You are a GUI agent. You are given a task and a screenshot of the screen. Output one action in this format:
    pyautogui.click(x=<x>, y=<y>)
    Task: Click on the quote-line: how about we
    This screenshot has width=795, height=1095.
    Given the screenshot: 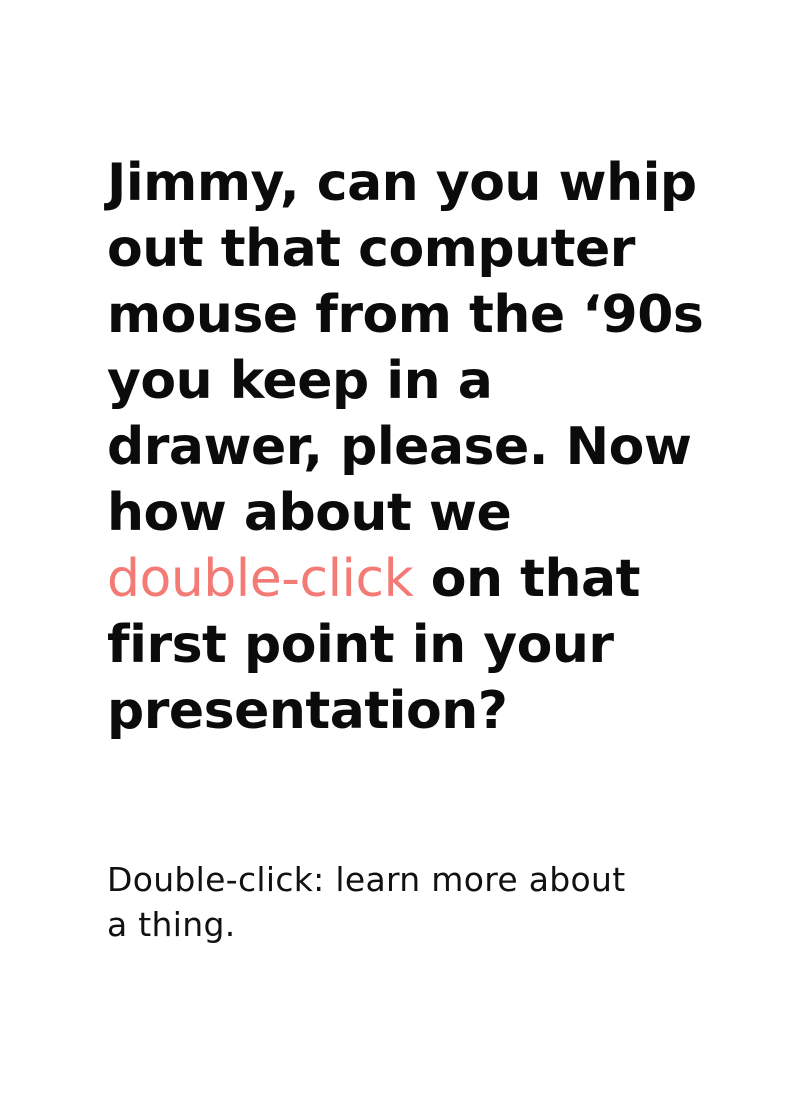 What is the action you would take?
    pyautogui.click(x=309, y=513)
    